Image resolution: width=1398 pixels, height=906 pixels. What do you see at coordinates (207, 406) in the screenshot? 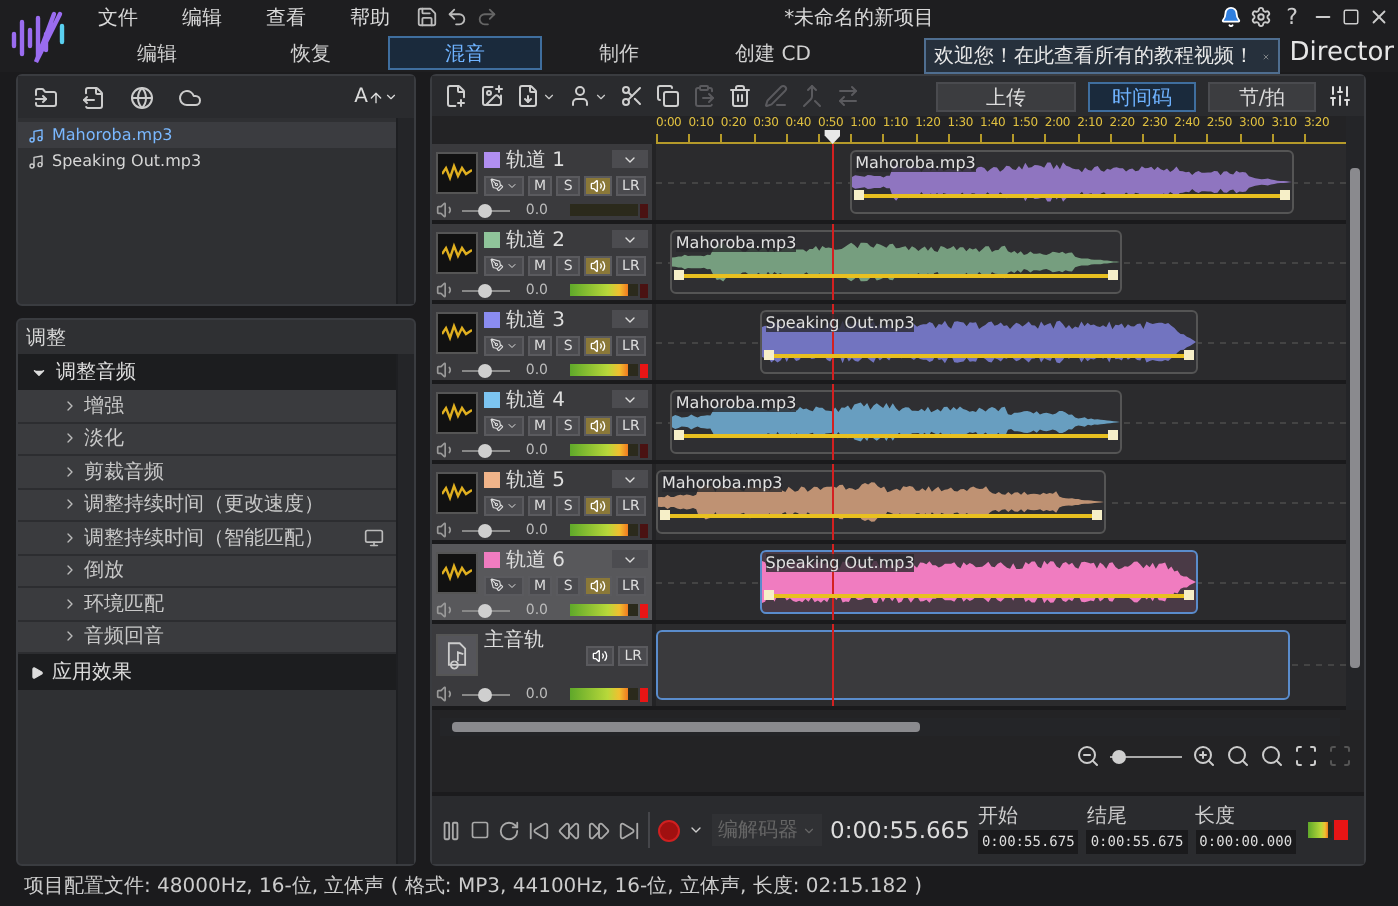
I see `adjust-item: 增强` at bounding box center [207, 406].